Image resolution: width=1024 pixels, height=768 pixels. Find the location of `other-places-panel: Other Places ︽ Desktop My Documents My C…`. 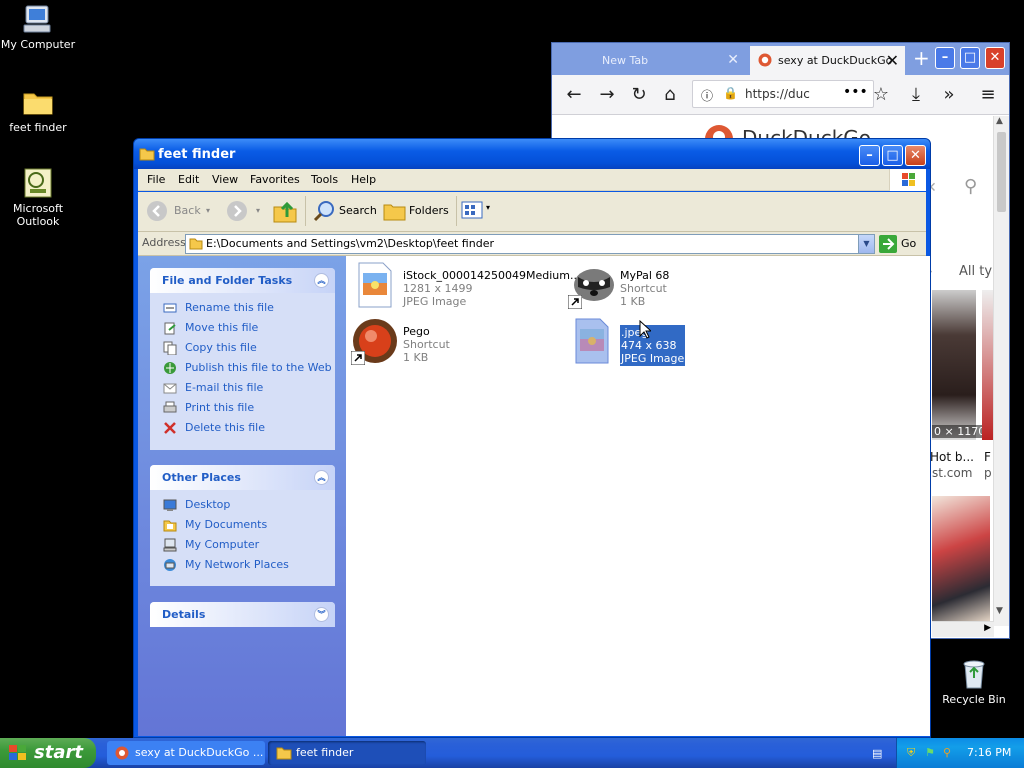

other-places-panel: Other Places ︽ Desktop My Documents My C… is located at coordinates (242, 525).